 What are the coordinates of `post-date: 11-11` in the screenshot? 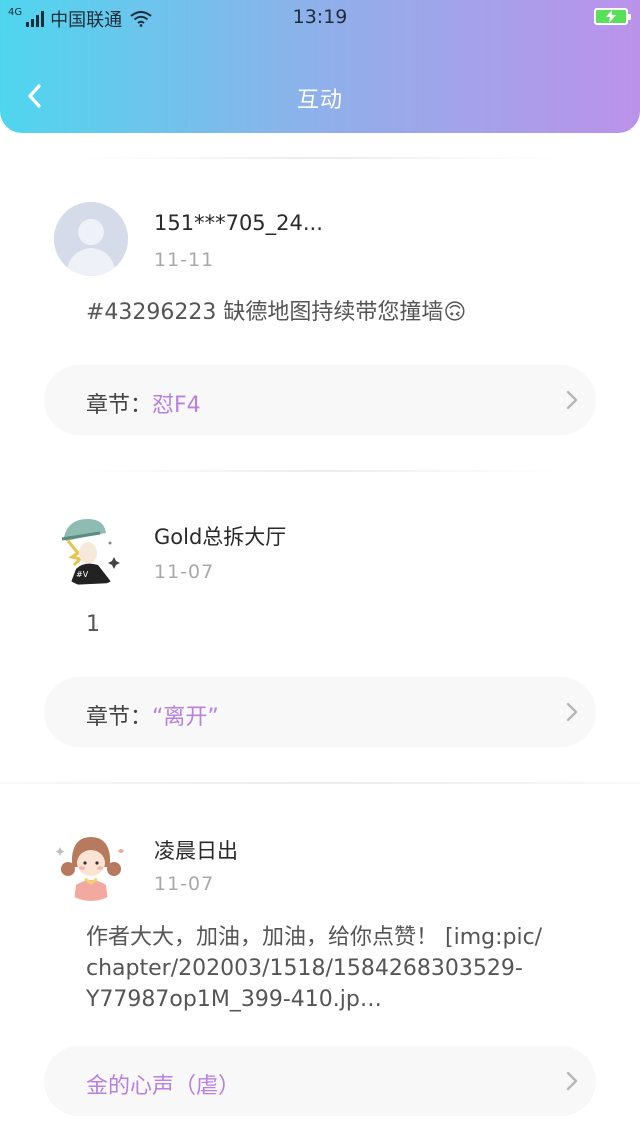 It's located at (184, 260).